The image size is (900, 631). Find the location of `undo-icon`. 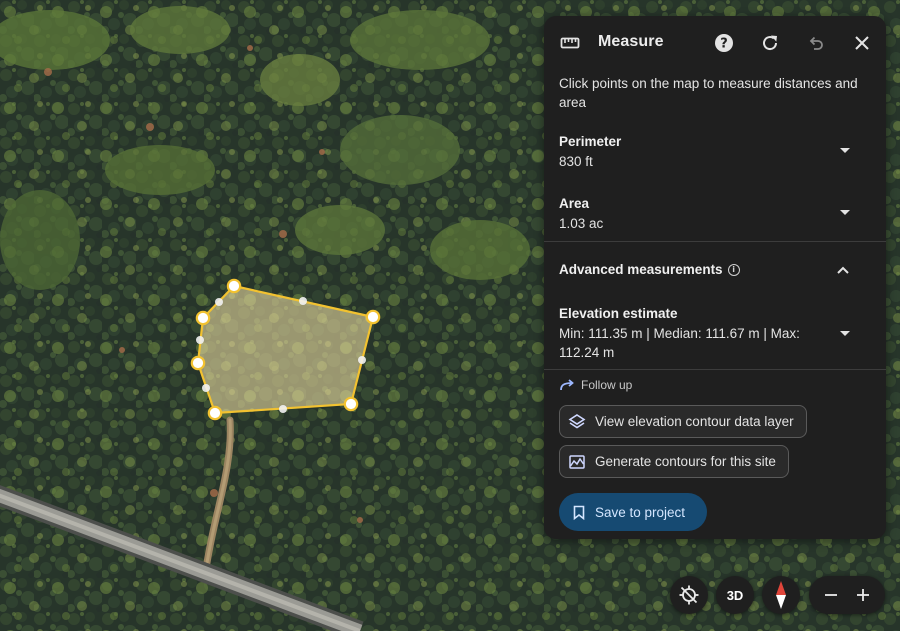

undo-icon is located at coordinates (816, 43).